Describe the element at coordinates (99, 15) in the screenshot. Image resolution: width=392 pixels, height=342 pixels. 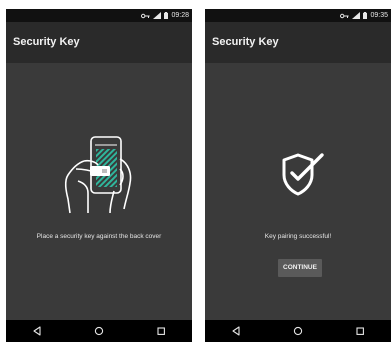
I see `status-bar: 09:28` at that location.